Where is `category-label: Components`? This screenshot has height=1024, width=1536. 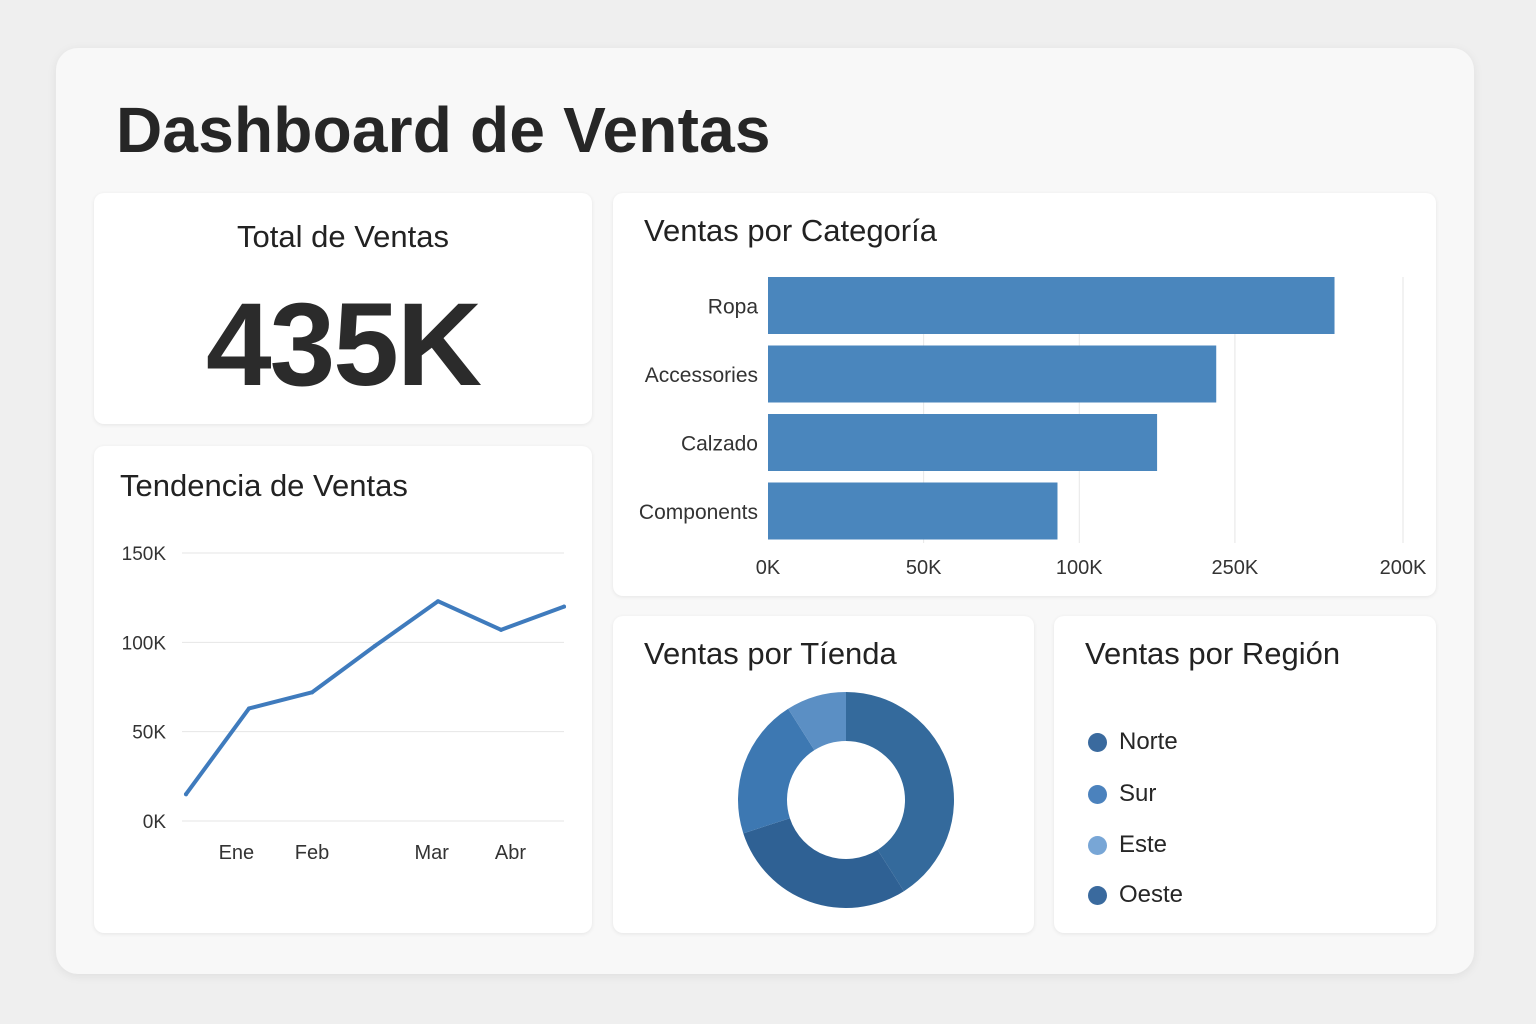 category-label: Components is located at coordinates (698, 512).